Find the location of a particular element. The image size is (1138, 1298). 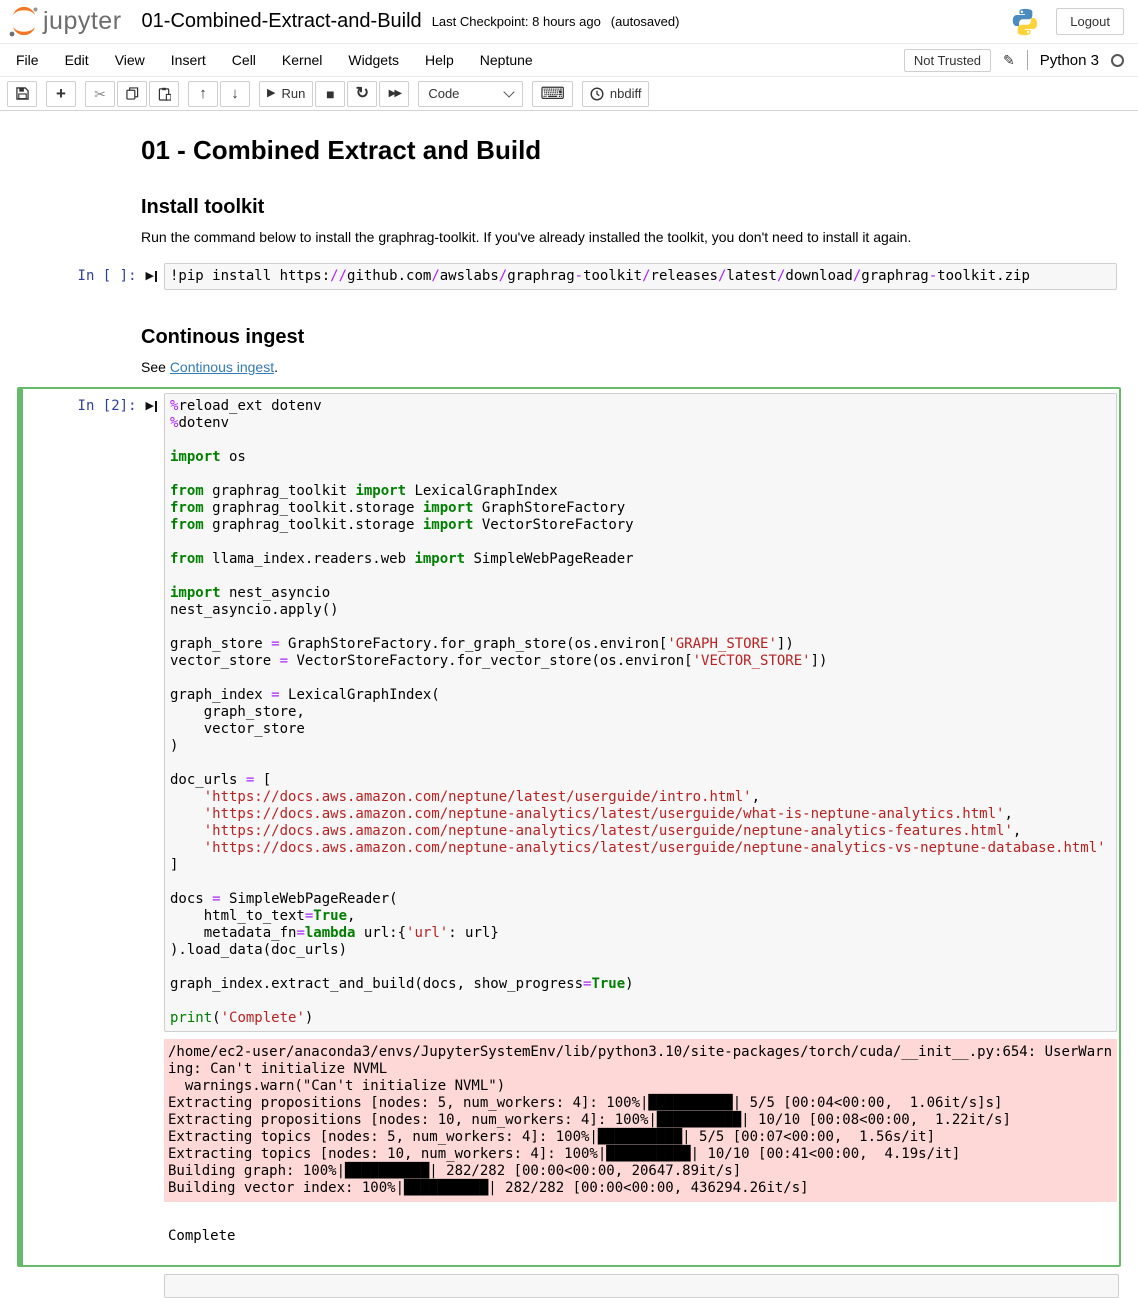

autosave-status: (autosaved) is located at coordinates (645, 21).